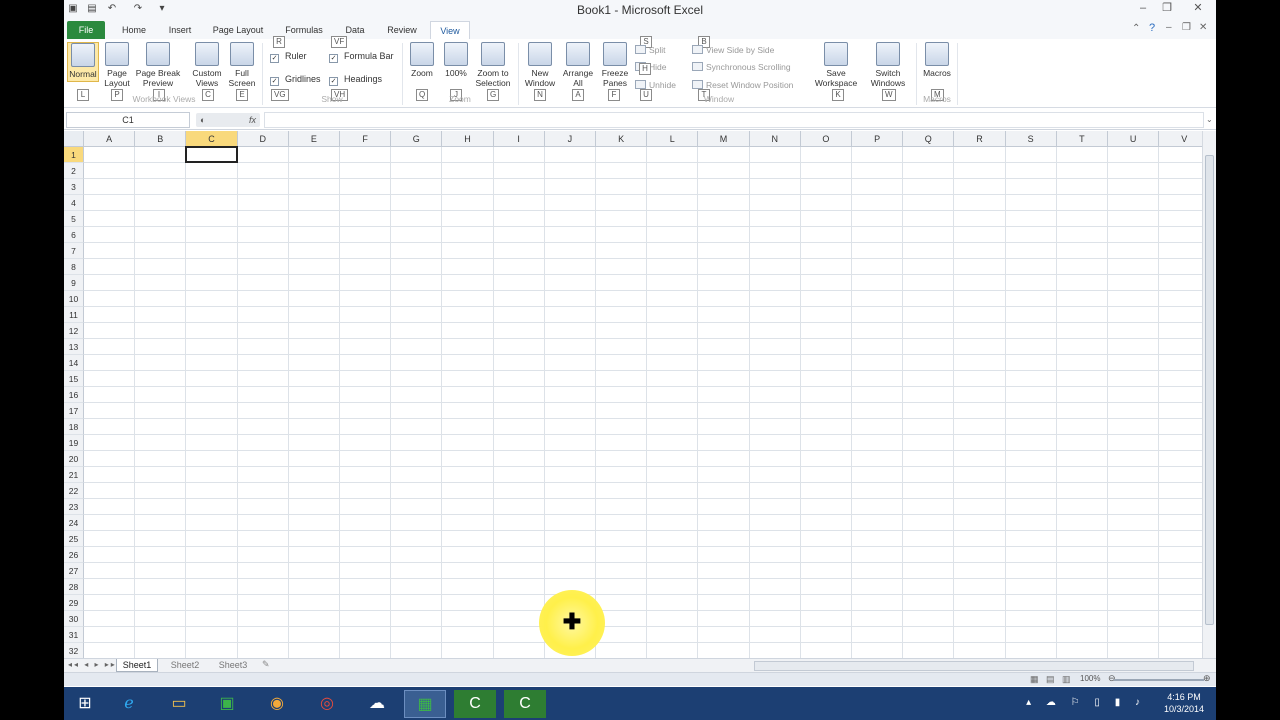  What do you see at coordinates (74, 283) in the screenshot?
I see `row-header-9: 9` at bounding box center [74, 283].